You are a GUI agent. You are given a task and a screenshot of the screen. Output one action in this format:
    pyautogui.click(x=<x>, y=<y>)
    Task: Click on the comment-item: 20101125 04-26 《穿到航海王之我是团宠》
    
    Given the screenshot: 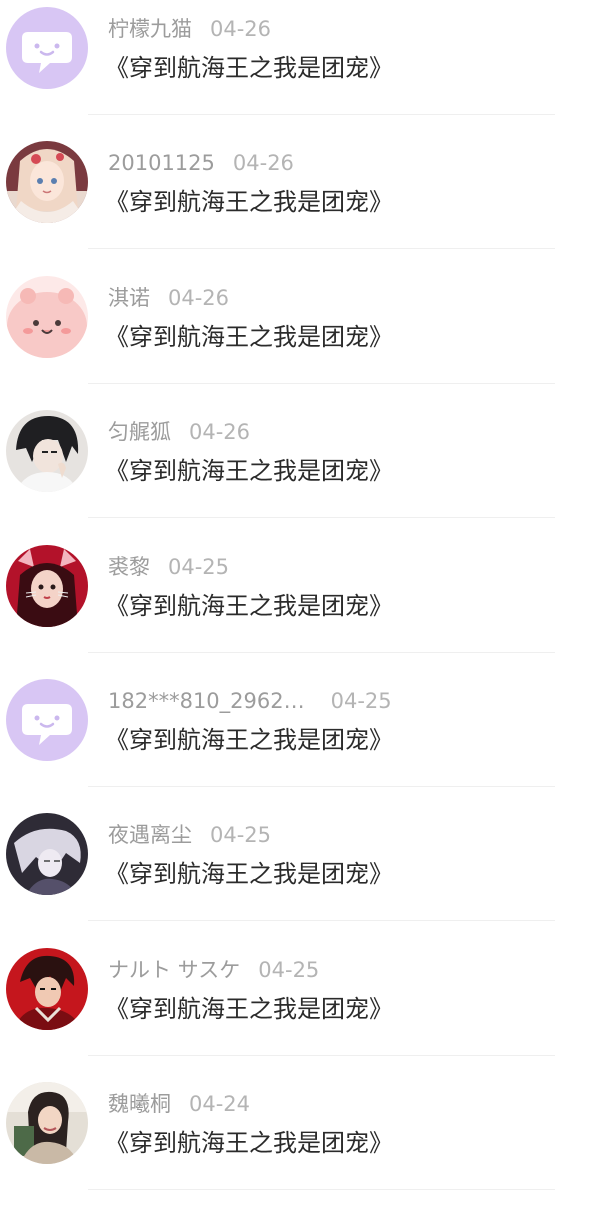 What is the action you would take?
    pyautogui.click(x=302, y=201)
    